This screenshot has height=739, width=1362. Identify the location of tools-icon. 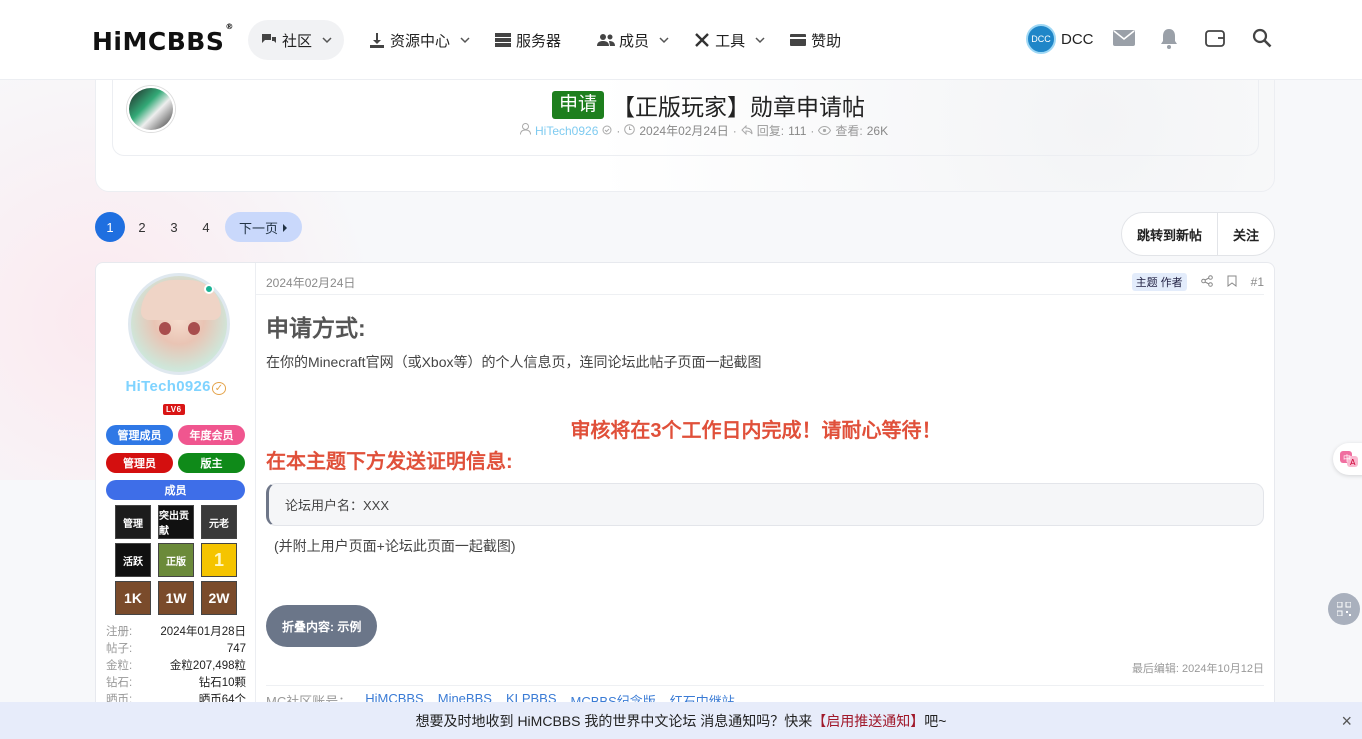
(702, 40).